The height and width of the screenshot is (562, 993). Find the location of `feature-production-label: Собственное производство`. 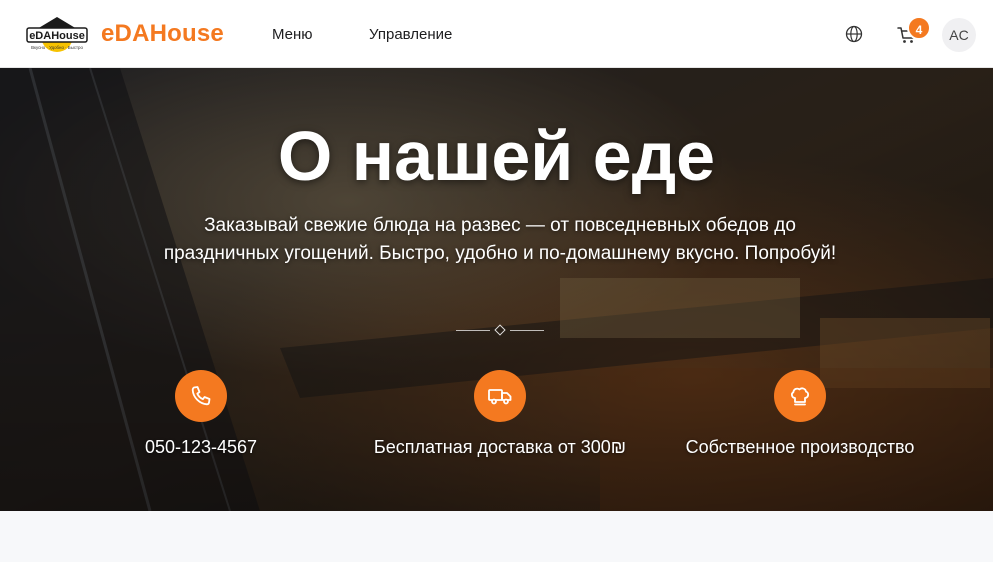

feature-production-label: Собственное производство is located at coordinates (800, 447).